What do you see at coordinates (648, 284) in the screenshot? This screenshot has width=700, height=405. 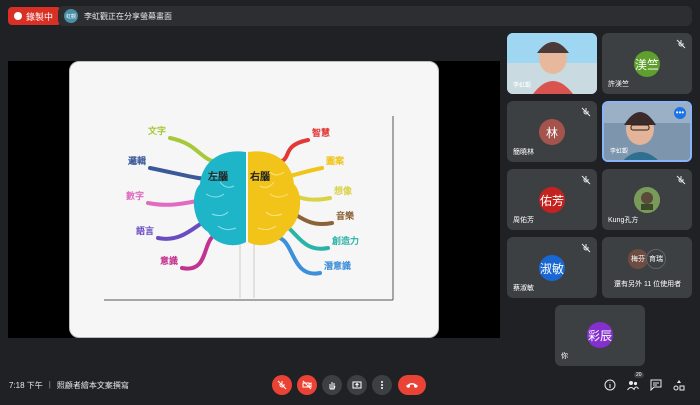 I see `others-count: 還有另外 11 位使用者` at bounding box center [648, 284].